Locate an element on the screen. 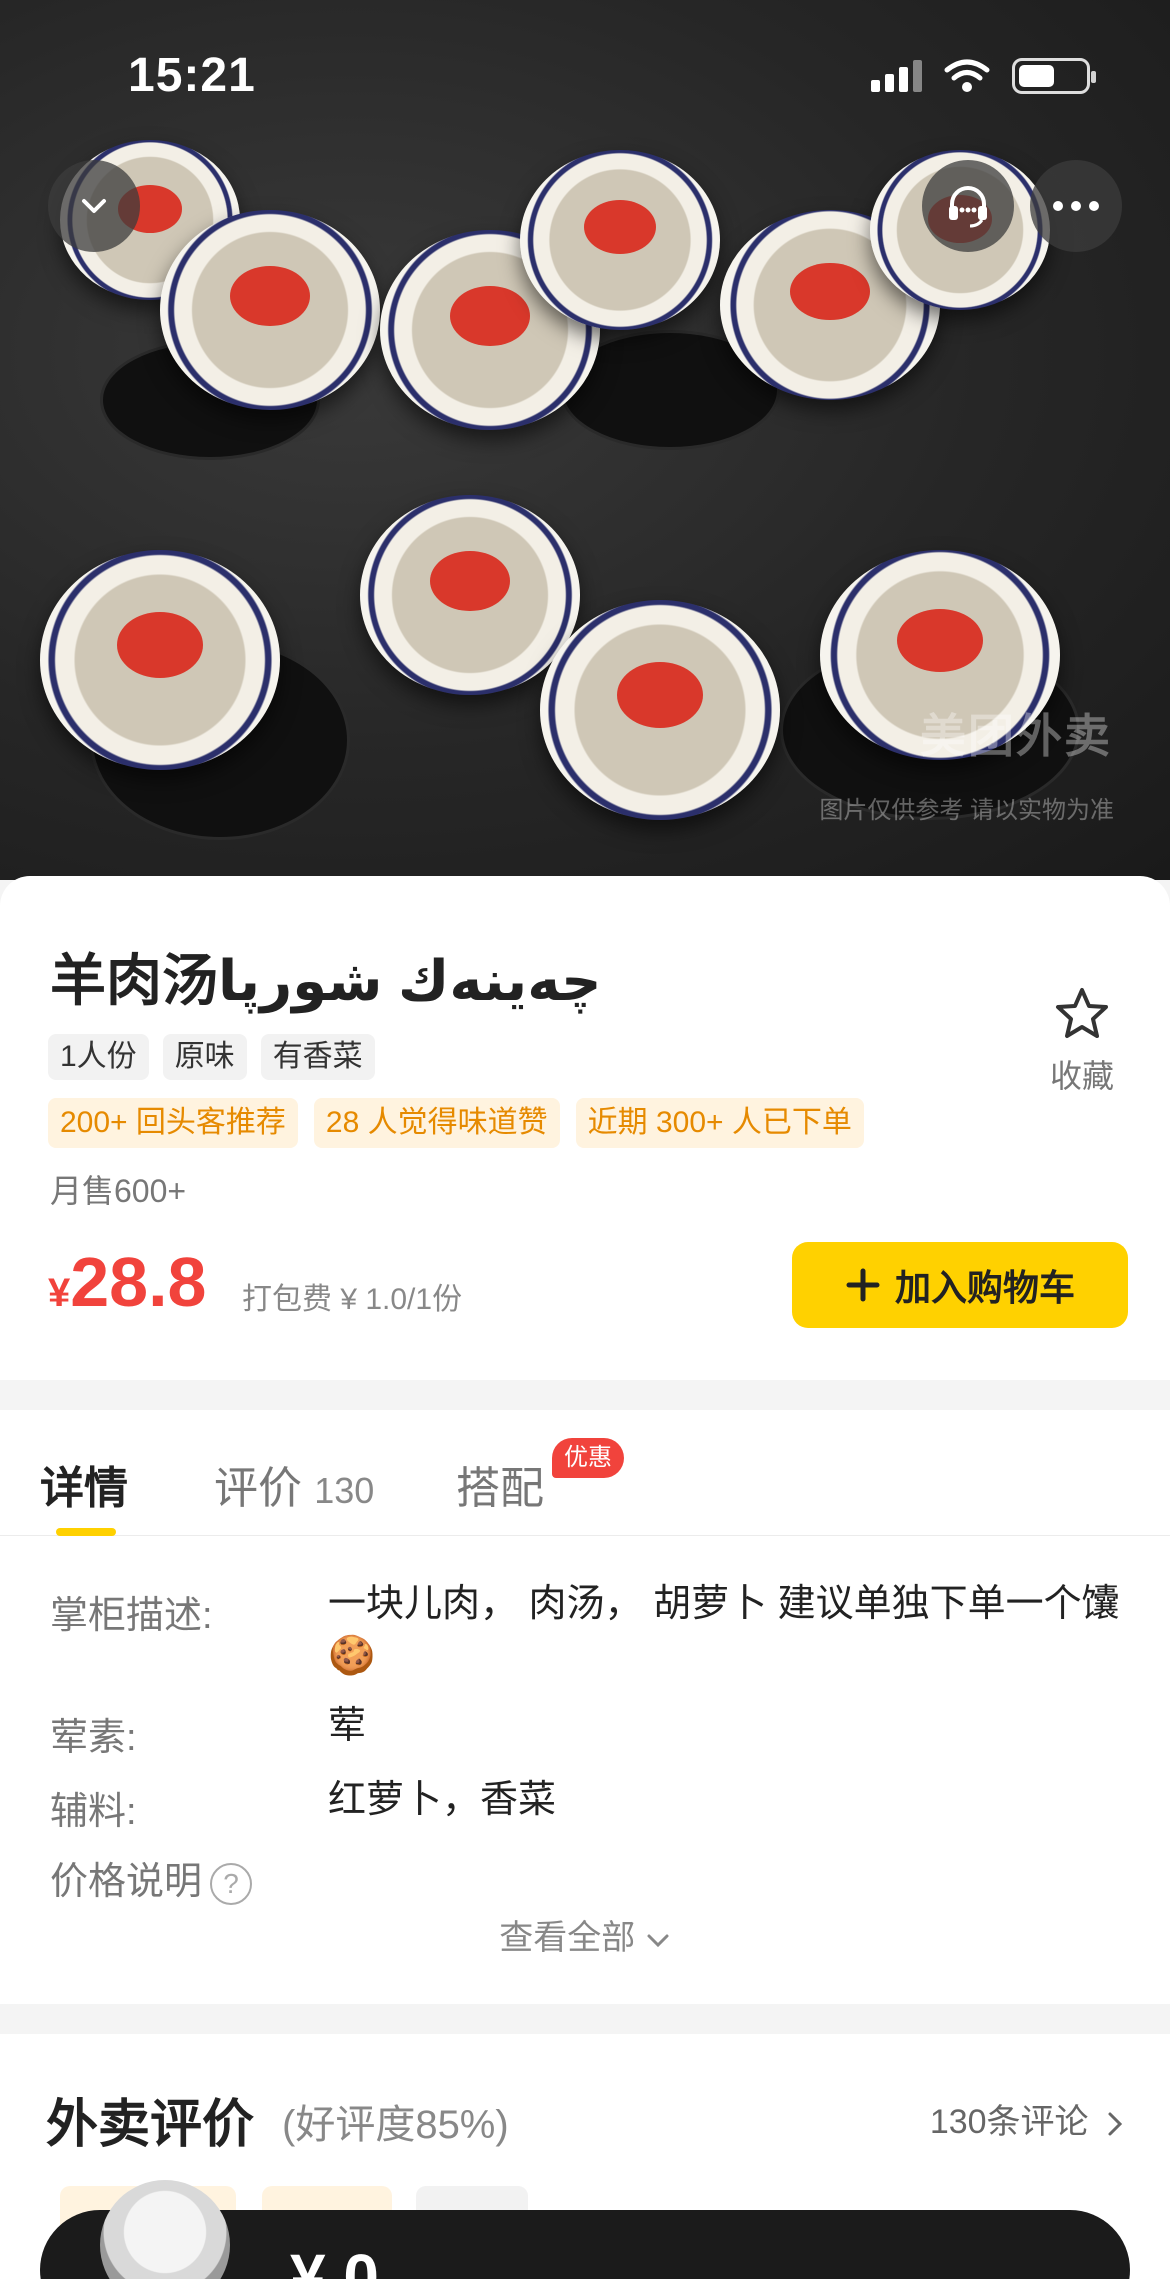 This screenshot has width=1170, height=2279. detail-value: 红萝卜，香菜 is located at coordinates (442, 1800).